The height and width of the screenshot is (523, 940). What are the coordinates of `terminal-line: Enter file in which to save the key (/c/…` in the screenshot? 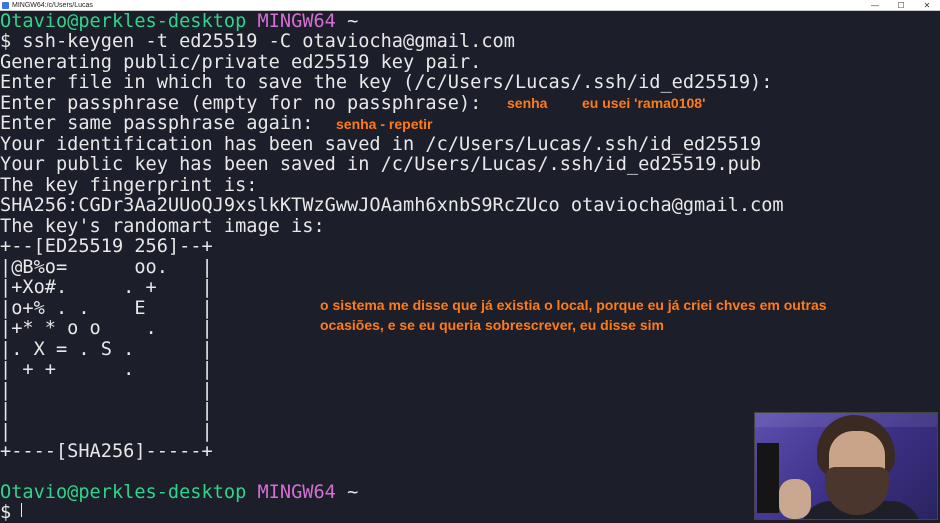 It's located at (386, 82).